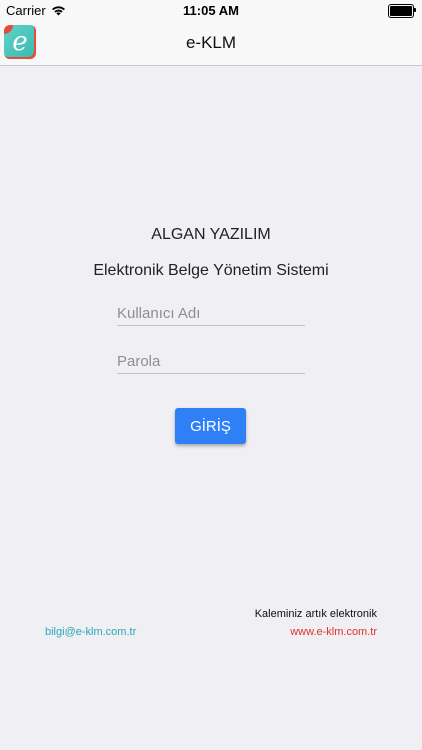 This screenshot has height=750, width=422. I want to click on status-time: 11:05 AM, so click(211, 10).